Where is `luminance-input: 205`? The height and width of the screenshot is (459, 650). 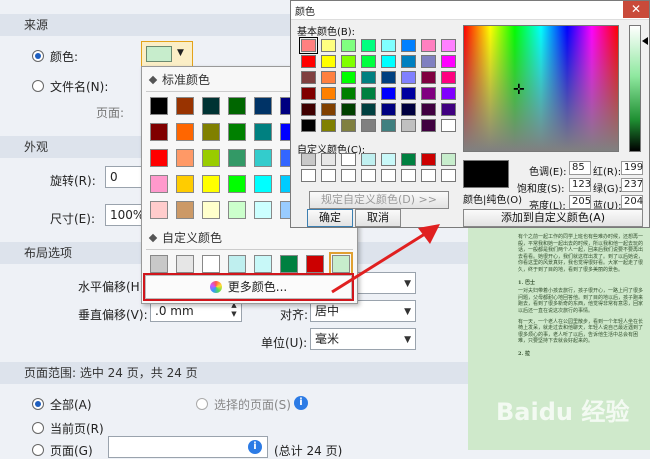
luminance-input: 205 is located at coordinates (580, 202).